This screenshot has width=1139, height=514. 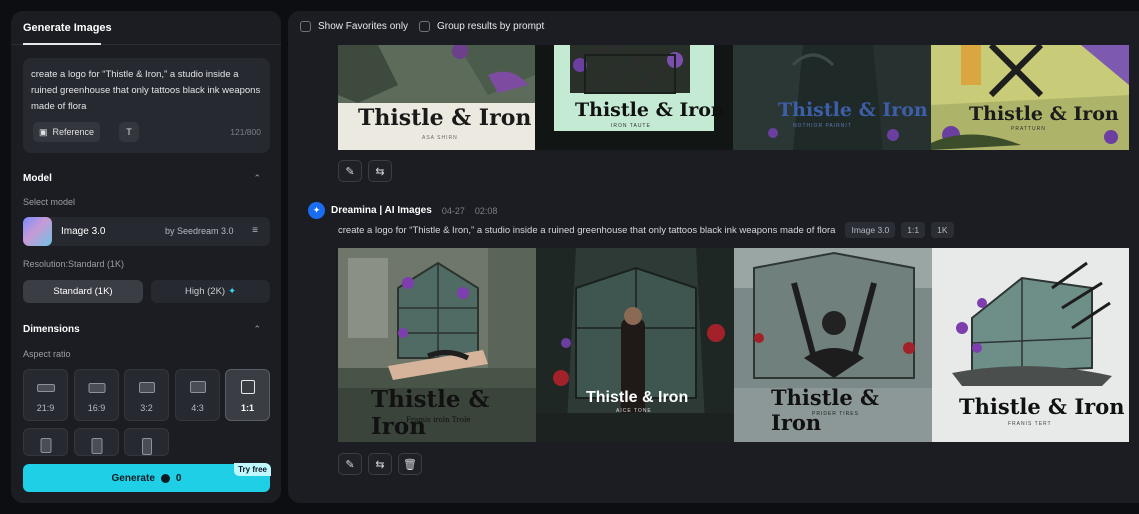 I want to click on logo-subtext: AICE TONE, so click(x=634, y=411).